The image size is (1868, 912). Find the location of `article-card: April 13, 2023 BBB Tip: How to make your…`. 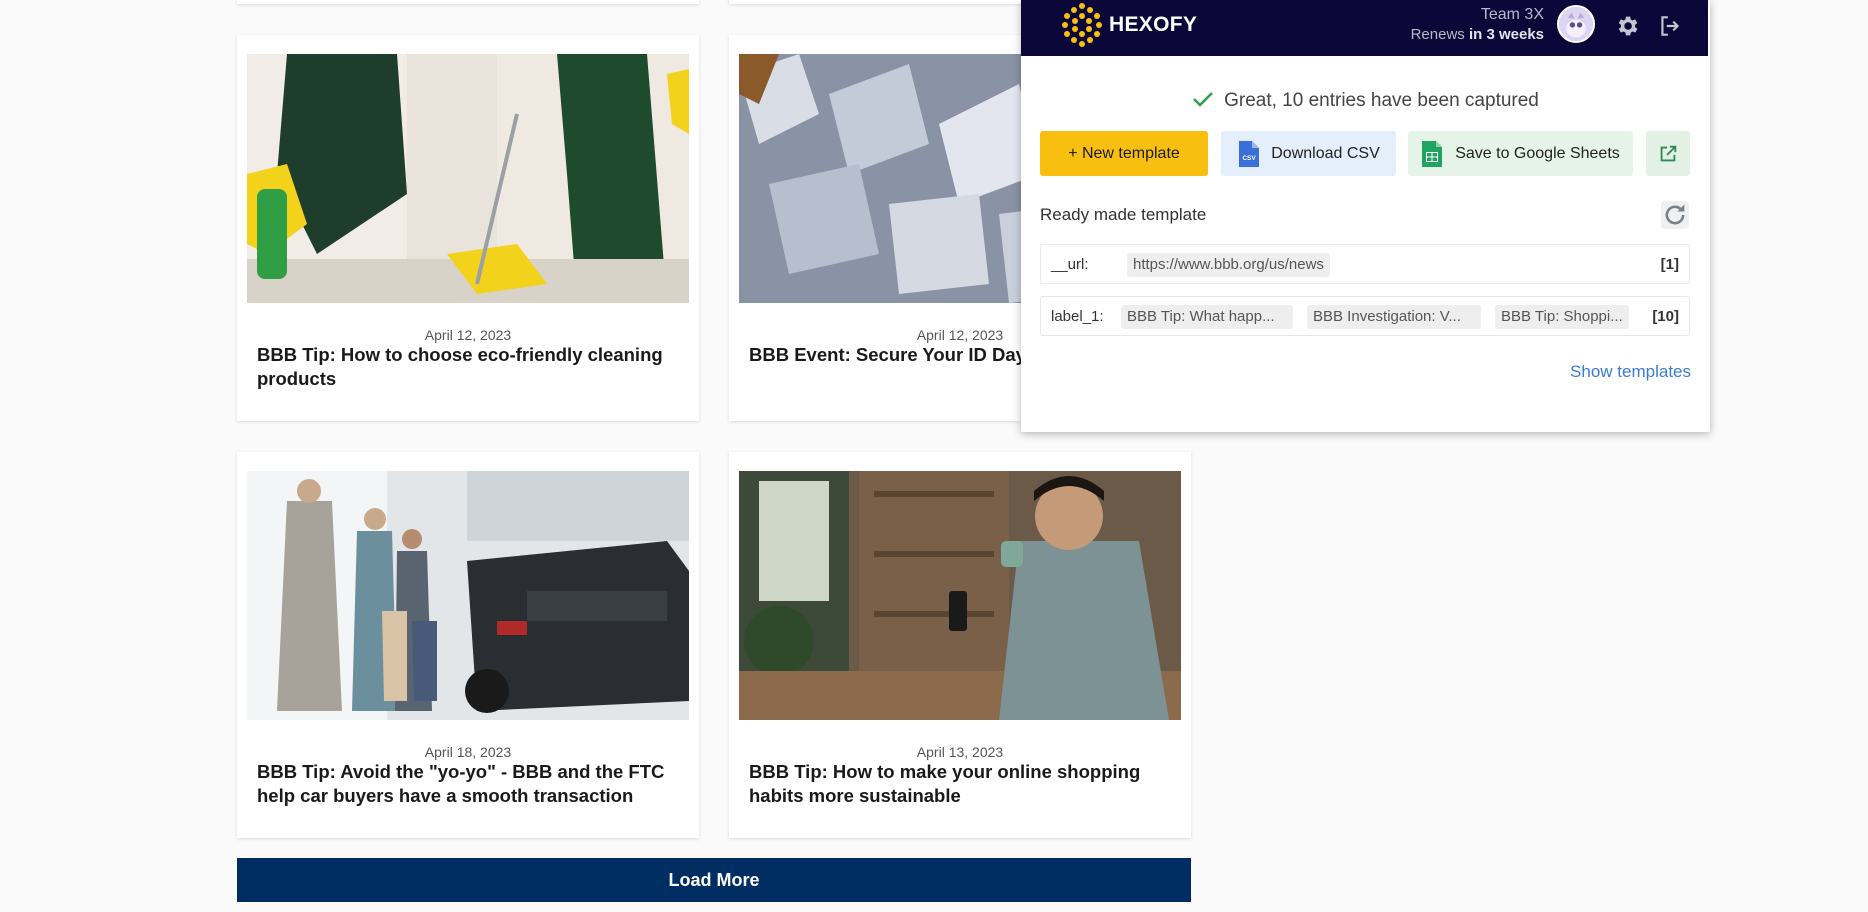

article-card: April 13, 2023 BBB Tip: How to make your… is located at coordinates (960, 645).